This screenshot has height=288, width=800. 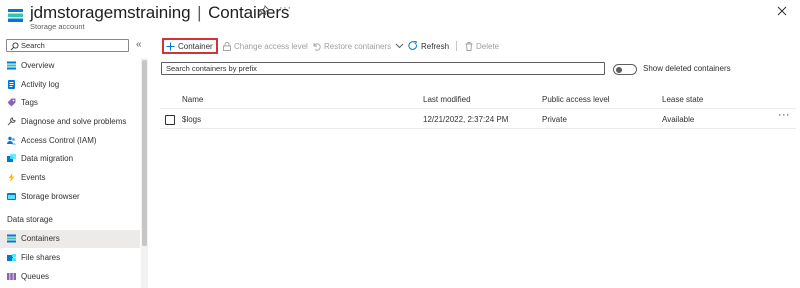 What do you see at coordinates (554, 119) in the screenshot?
I see `access-level-value: Private` at bounding box center [554, 119].